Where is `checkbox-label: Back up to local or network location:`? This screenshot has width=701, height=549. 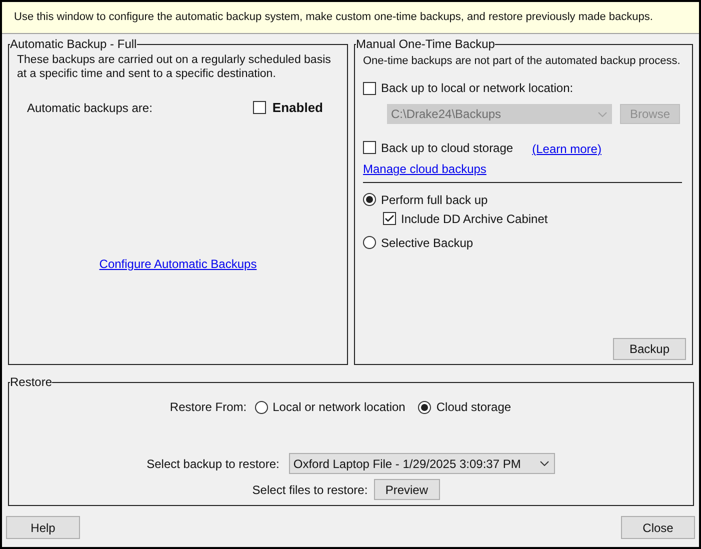 checkbox-label: Back up to local or network location: is located at coordinates (477, 88).